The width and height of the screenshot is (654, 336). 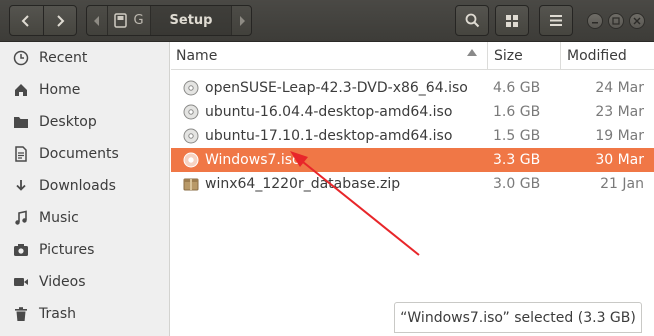 I want to click on file-size: 3.3 GB, so click(x=517, y=160).